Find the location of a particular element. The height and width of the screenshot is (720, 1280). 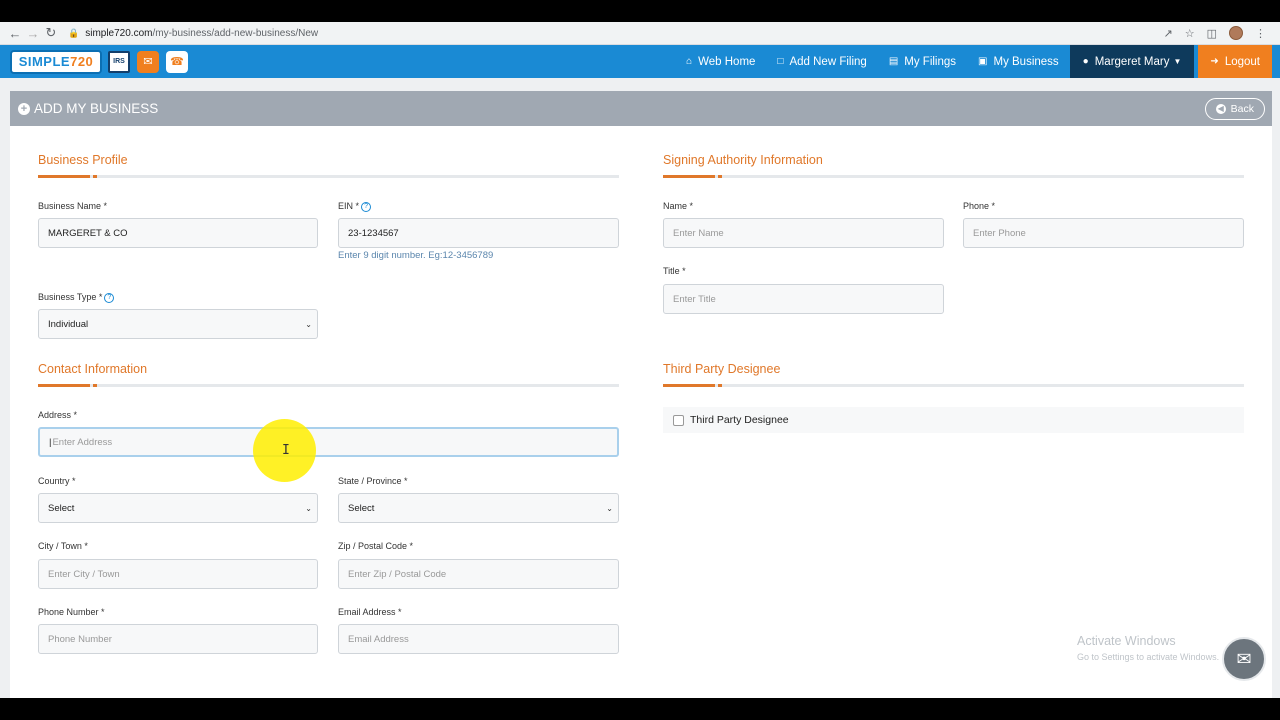

ein-input: 23-1234567 is located at coordinates (478, 233).